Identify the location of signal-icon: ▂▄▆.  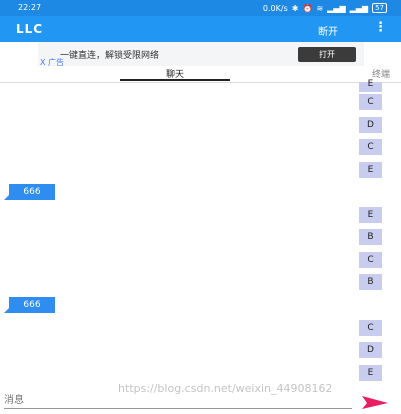
(336, 8).